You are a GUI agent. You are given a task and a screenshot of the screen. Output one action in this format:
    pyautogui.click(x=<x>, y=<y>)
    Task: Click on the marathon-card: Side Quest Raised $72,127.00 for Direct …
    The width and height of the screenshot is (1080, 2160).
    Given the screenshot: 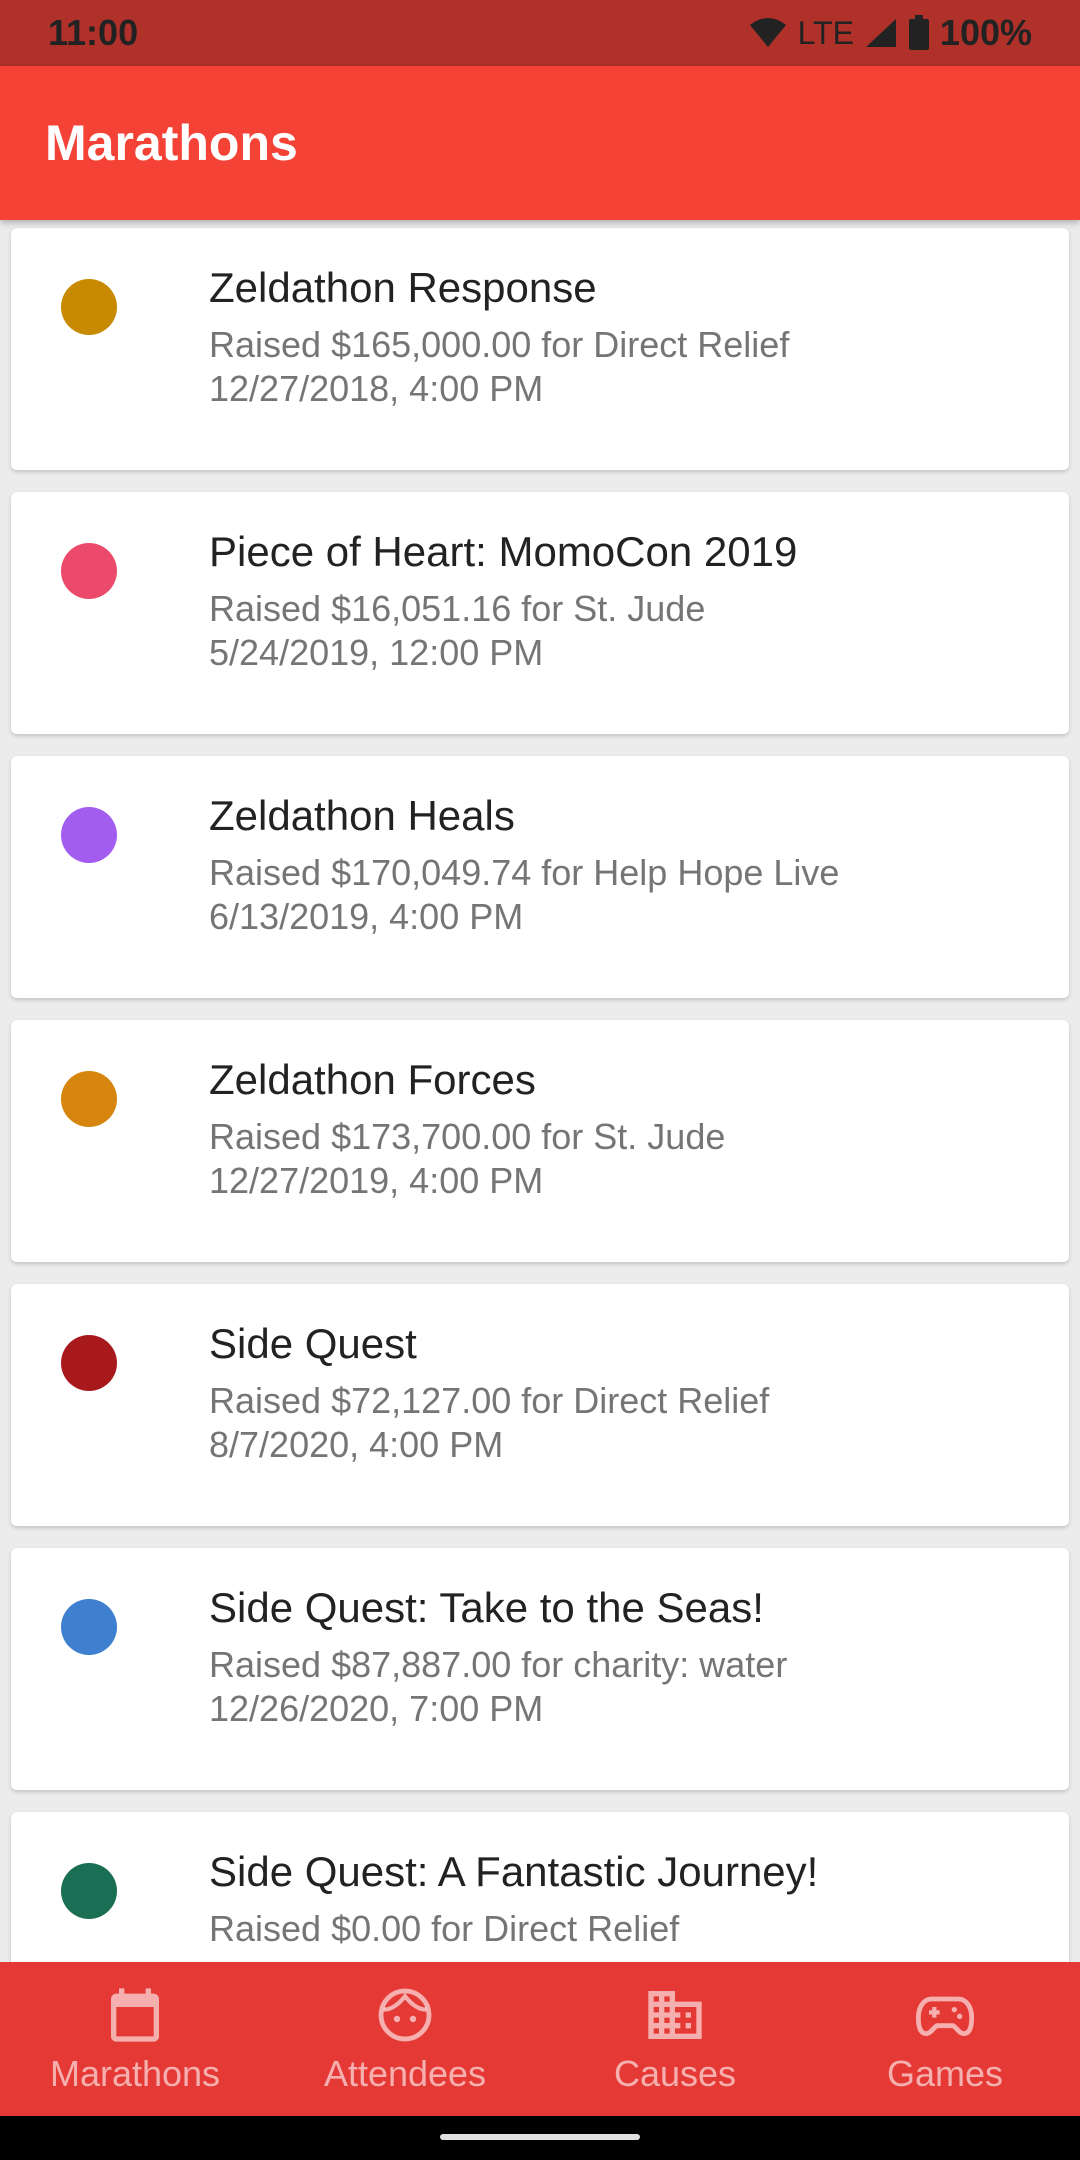 What is the action you would take?
    pyautogui.click(x=540, y=1405)
    